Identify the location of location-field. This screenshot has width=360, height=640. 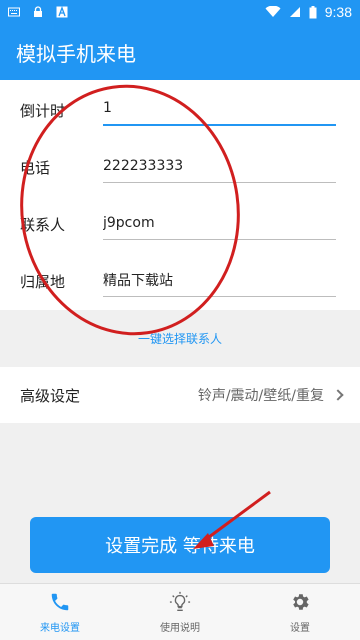
(219, 280).